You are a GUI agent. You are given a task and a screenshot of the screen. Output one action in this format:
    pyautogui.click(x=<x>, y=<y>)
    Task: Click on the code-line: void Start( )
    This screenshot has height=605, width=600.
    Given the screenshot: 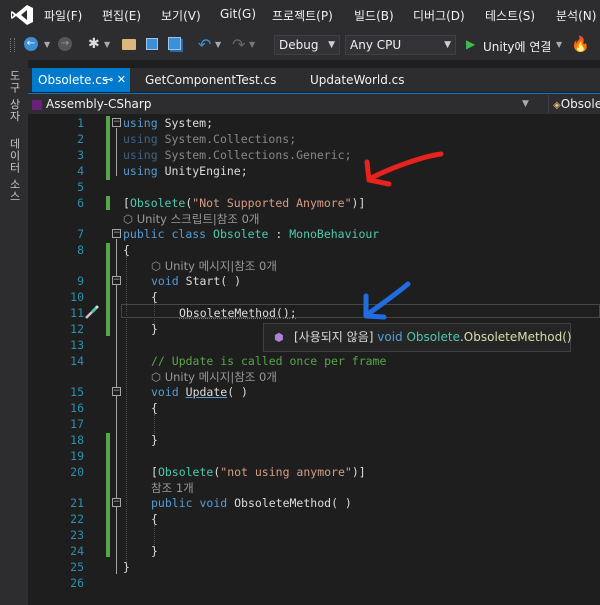 What is the action you would take?
    pyautogui.click(x=196, y=281)
    